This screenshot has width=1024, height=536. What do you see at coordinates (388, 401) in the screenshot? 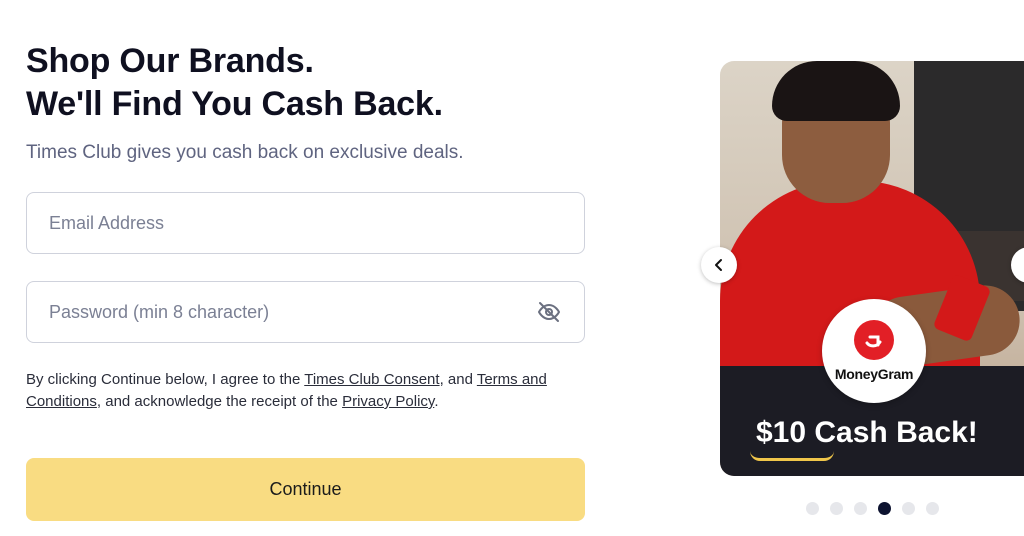
I see `privacy-policy-link: Privacy Policy` at bounding box center [388, 401].